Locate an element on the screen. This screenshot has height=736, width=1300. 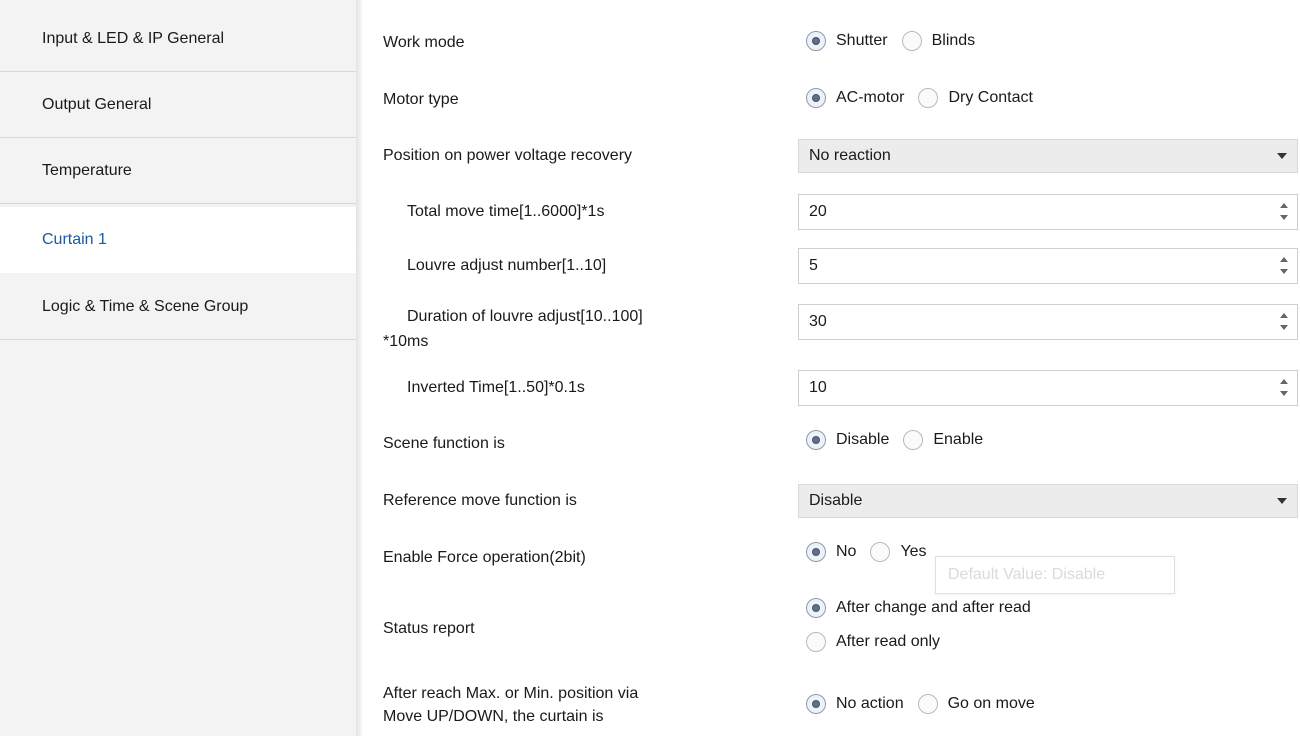
radio-label: Yes is located at coordinates (913, 551).